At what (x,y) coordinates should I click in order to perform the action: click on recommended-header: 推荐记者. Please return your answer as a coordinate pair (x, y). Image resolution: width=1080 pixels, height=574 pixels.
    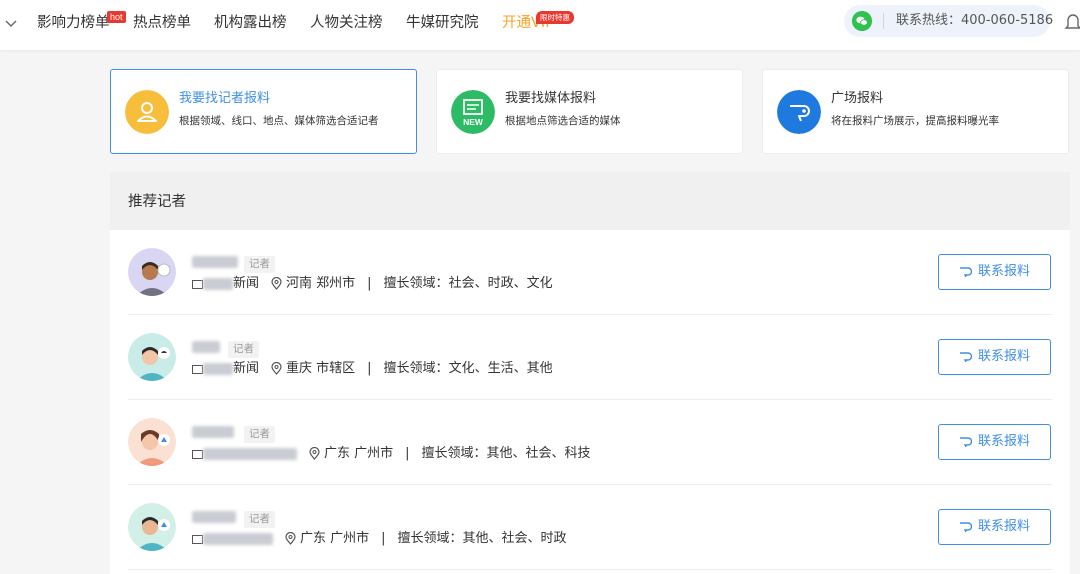
    Looking at the image, I should click on (590, 201).